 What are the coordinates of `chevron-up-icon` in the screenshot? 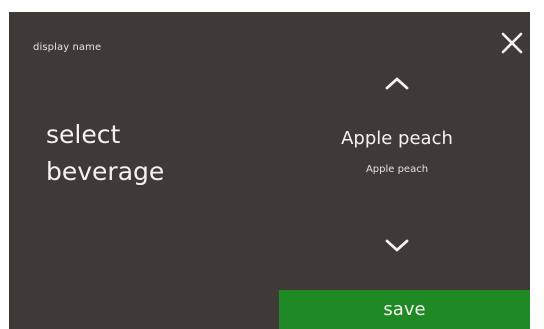 It's located at (397, 83).